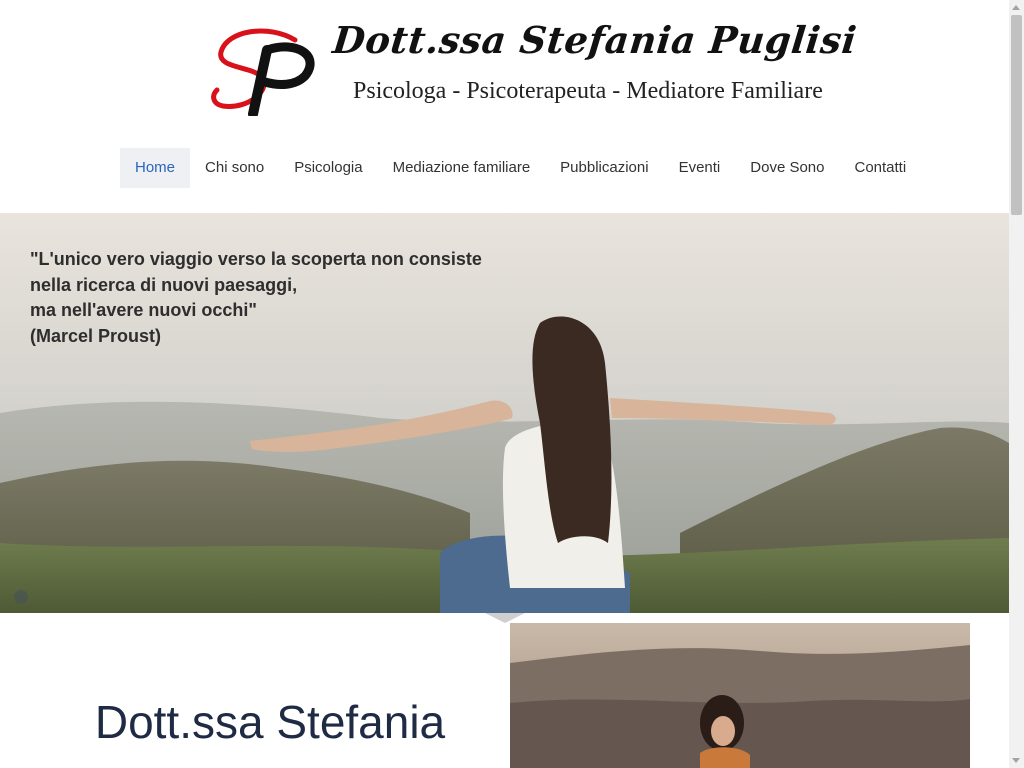  Describe the element at coordinates (263, 72) in the screenshot. I see `sp-monogram-icon` at that location.